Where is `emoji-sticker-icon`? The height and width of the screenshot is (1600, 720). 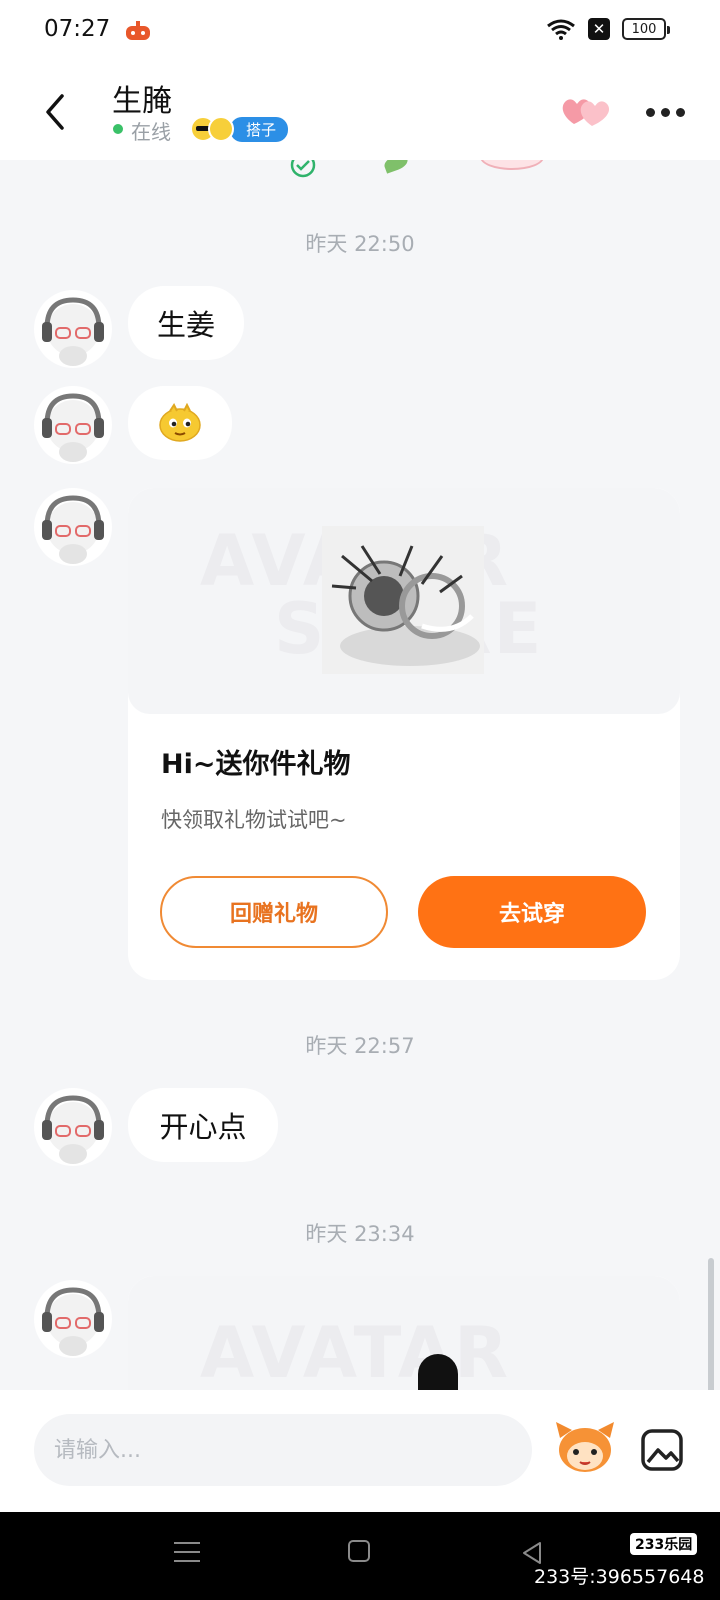
emoji-sticker-icon is located at coordinates (180, 422).